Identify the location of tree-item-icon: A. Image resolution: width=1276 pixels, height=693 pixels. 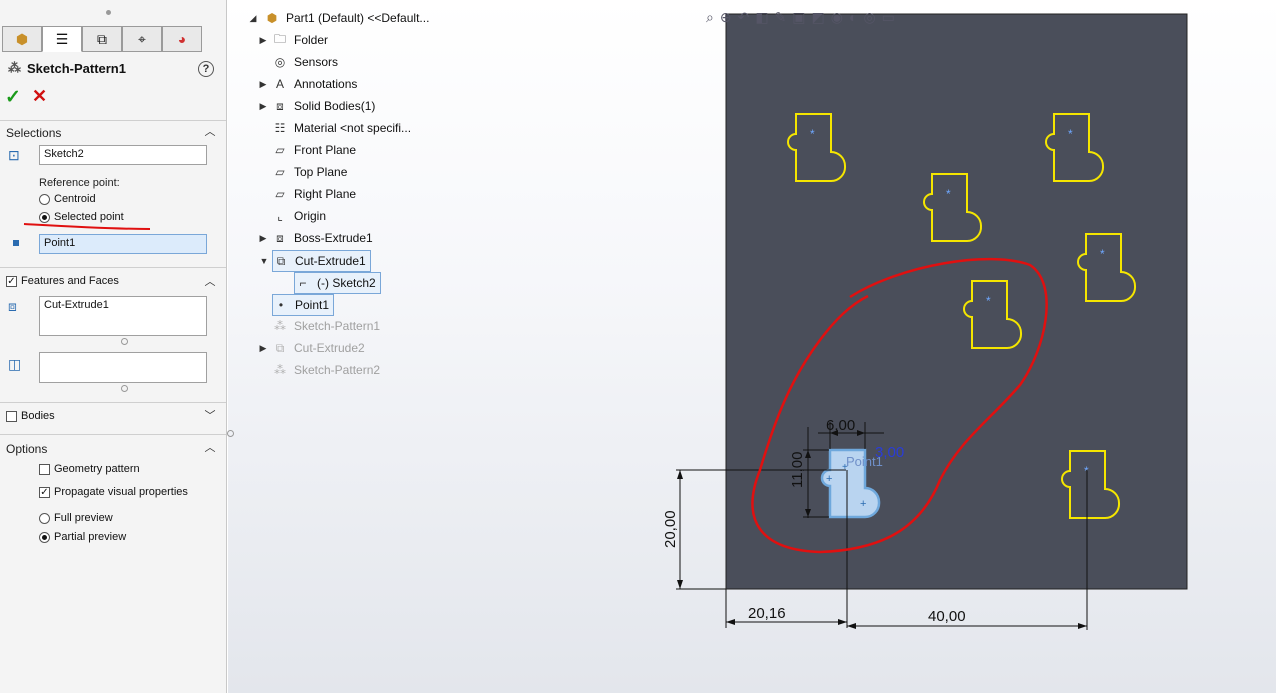
(279, 84).